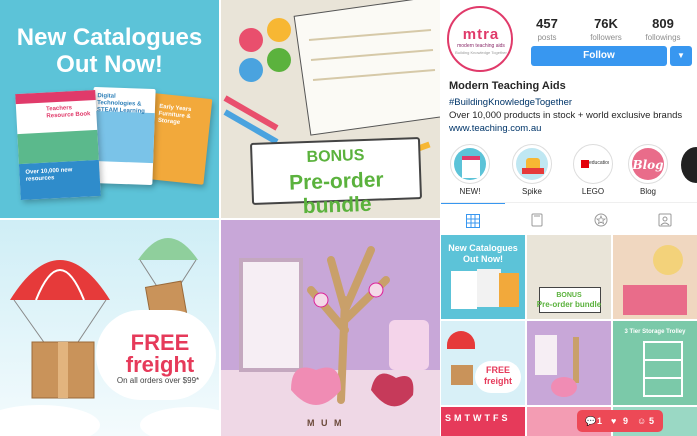 Image resolution: width=697 pixels, height=436 pixels. I want to click on grid-post-craft-tree, so click(569, 363).